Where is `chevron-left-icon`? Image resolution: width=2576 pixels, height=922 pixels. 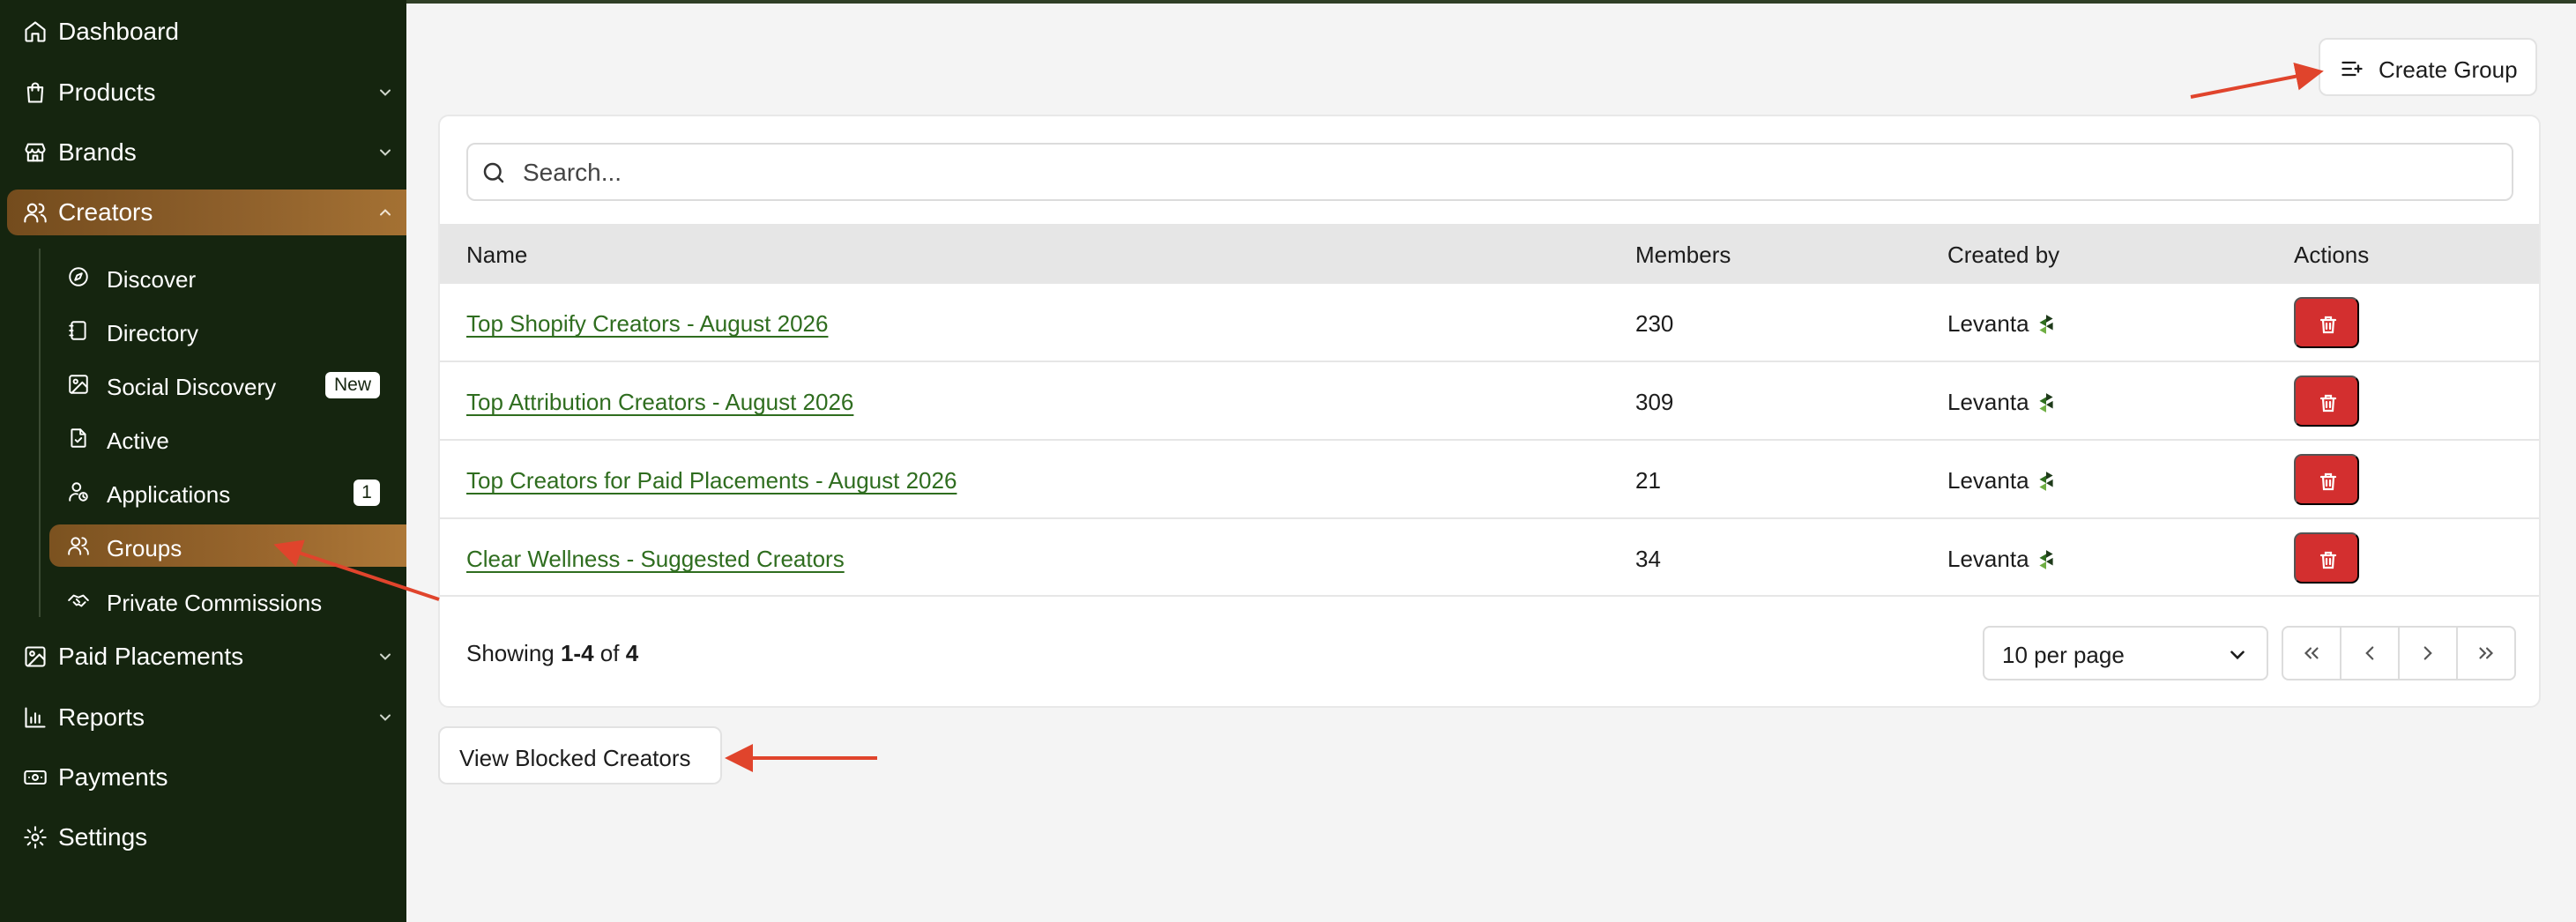
chevron-left-icon is located at coordinates (2369, 653).